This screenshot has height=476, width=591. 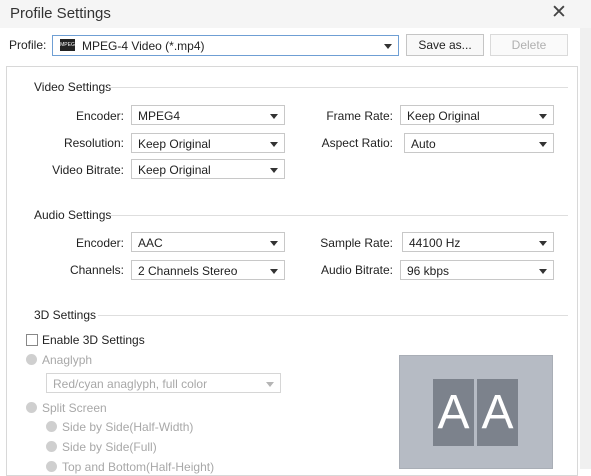 What do you see at coordinates (208, 115) in the screenshot?
I see `video-encoder-select: MPEG4` at bounding box center [208, 115].